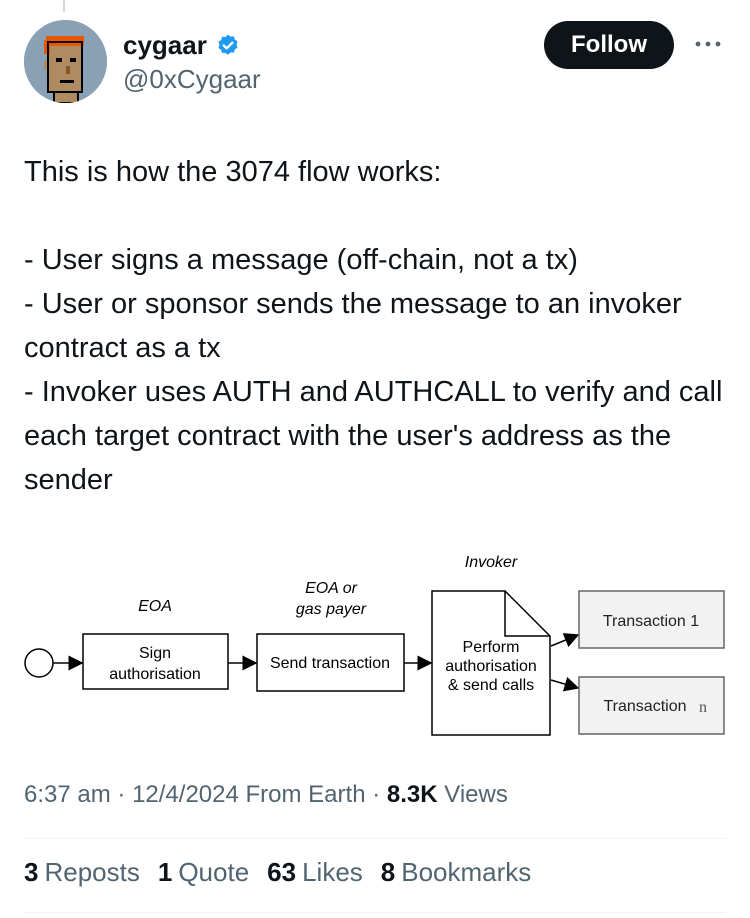 This screenshot has height=918, width=750. Describe the element at coordinates (228, 44) in the screenshot. I see `verified-badge-icon` at that location.